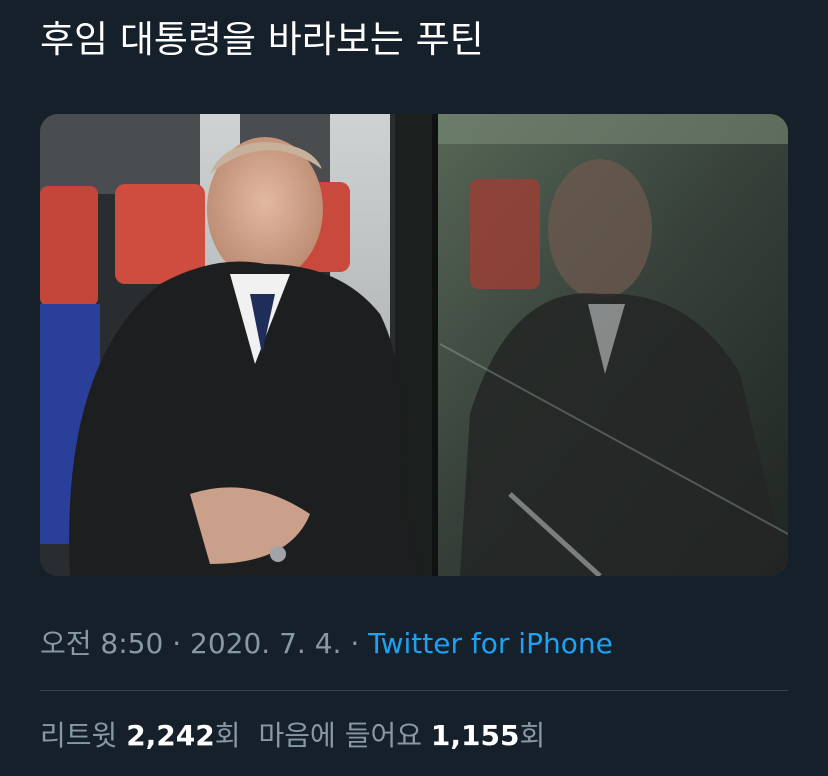  Describe the element at coordinates (414, 690) in the screenshot. I see `divider` at that location.